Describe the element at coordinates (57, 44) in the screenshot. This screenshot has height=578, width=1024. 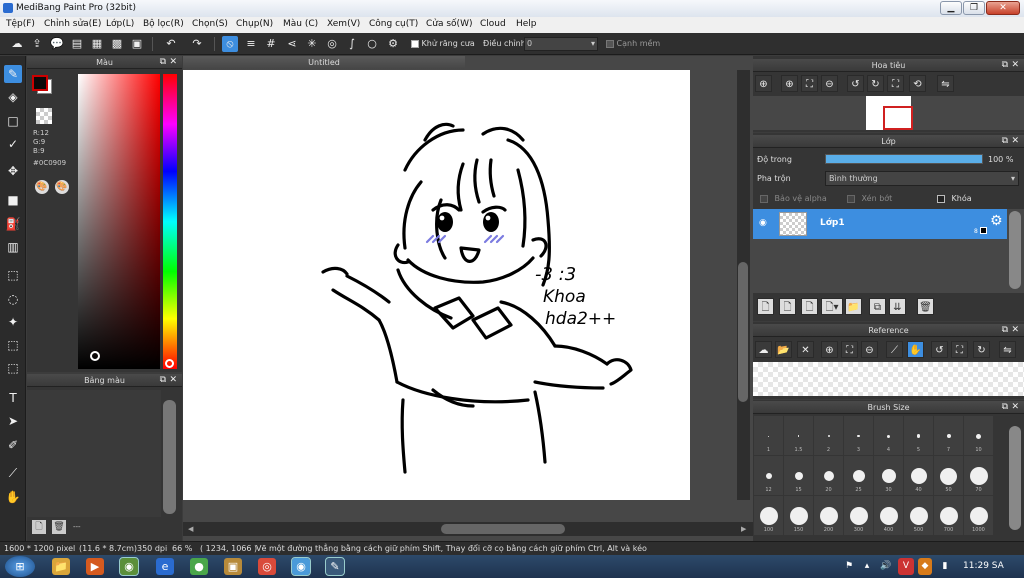
I see `comment-icon: 💬` at that location.